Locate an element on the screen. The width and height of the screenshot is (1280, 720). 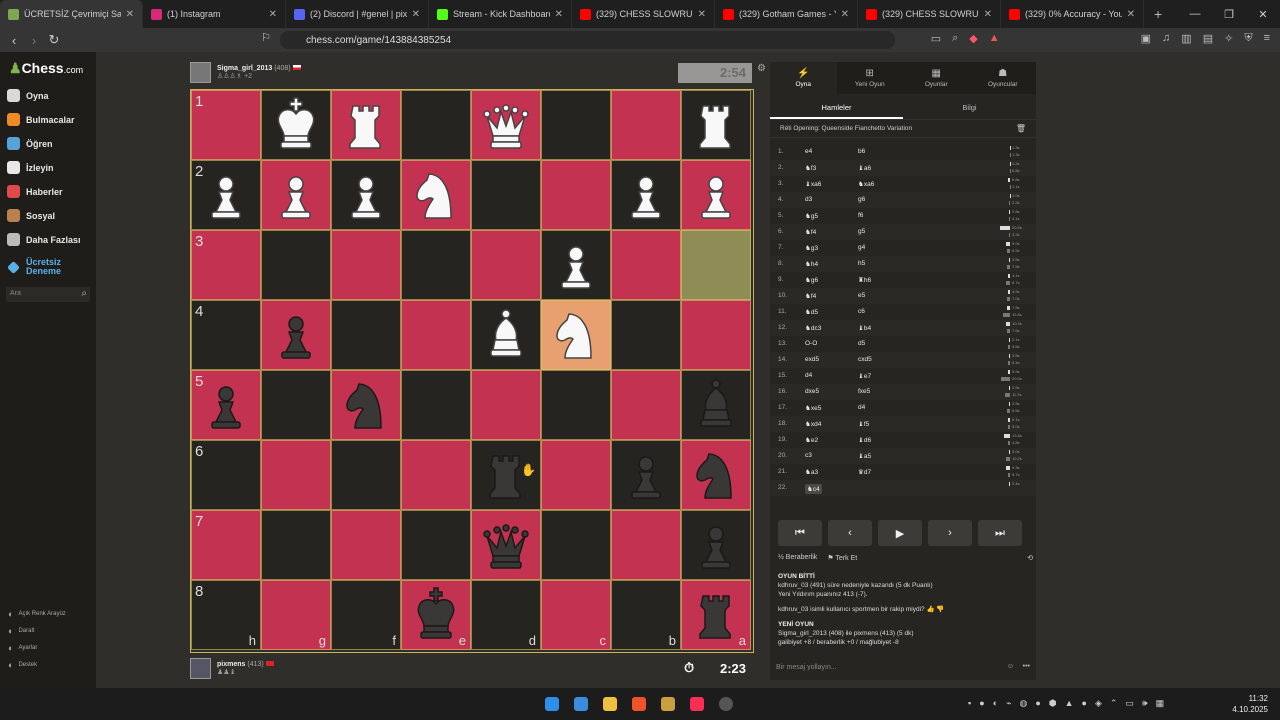
browser-tab: (329) CHESS SLOWRUN (Bonus ✕ is located at coordinates (929, 14).